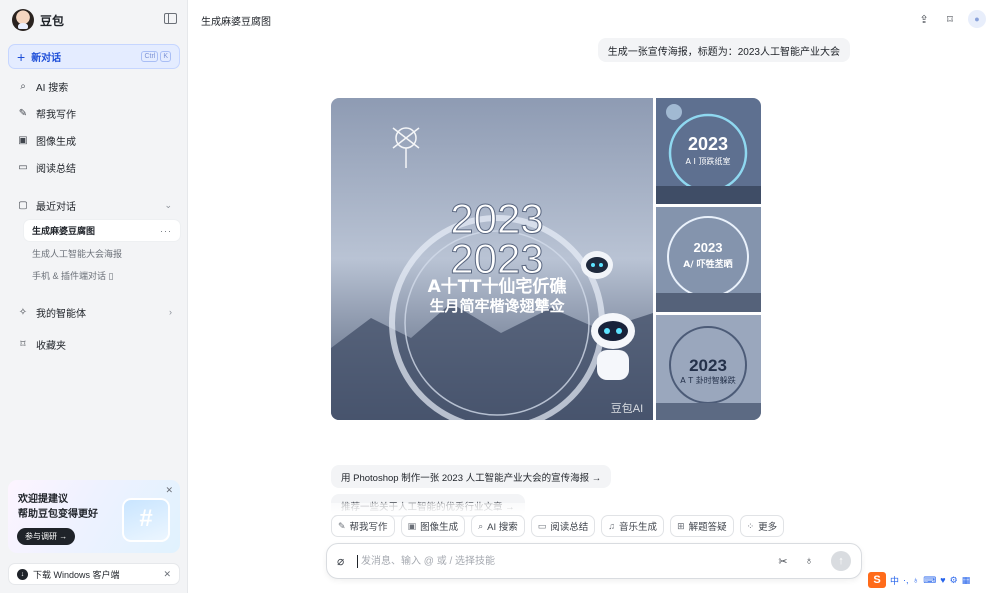 Image resolution: width=1000 pixels, height=593 pixels. Describe the element at coordinates (94, 140) in the screenshot. I see `sidebar-item-image-gen: ▣ 图像生成` at that location.